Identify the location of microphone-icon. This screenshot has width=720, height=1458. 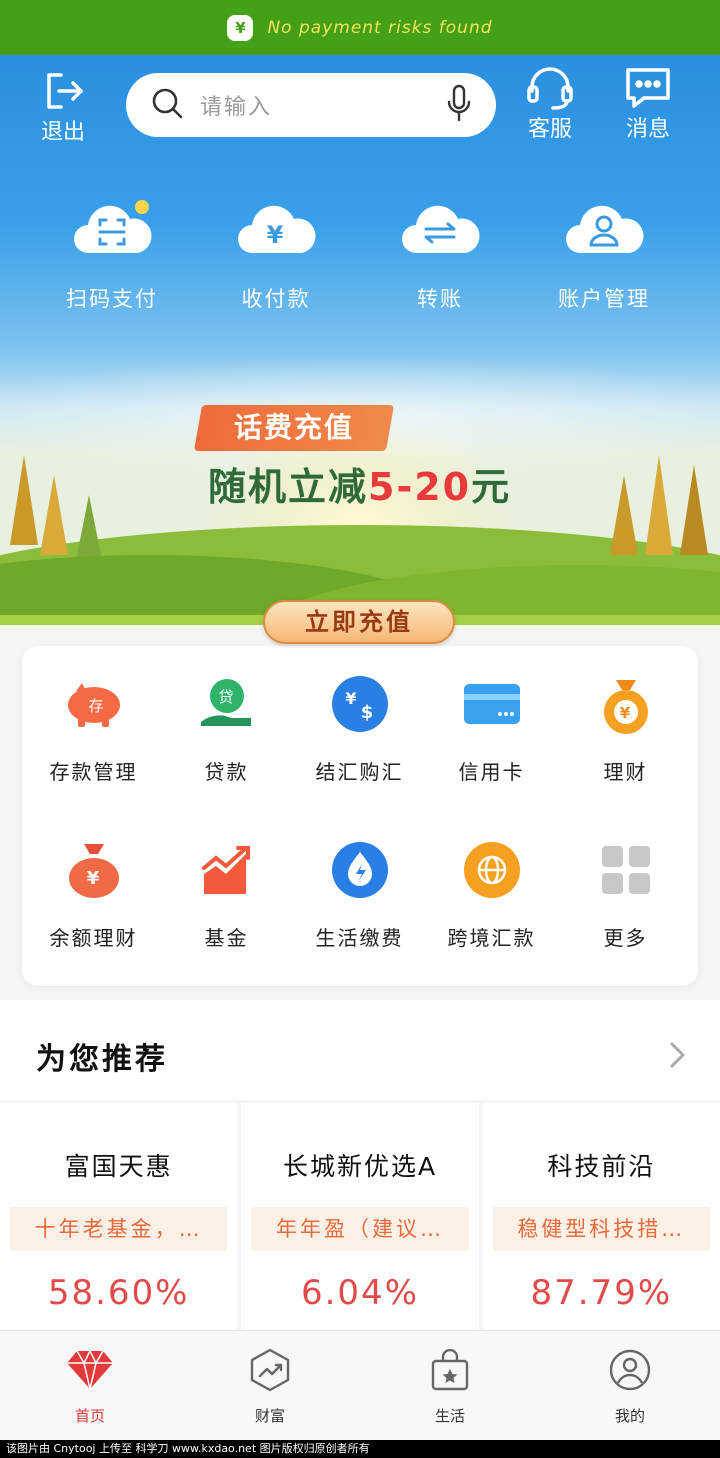
(459, 105).